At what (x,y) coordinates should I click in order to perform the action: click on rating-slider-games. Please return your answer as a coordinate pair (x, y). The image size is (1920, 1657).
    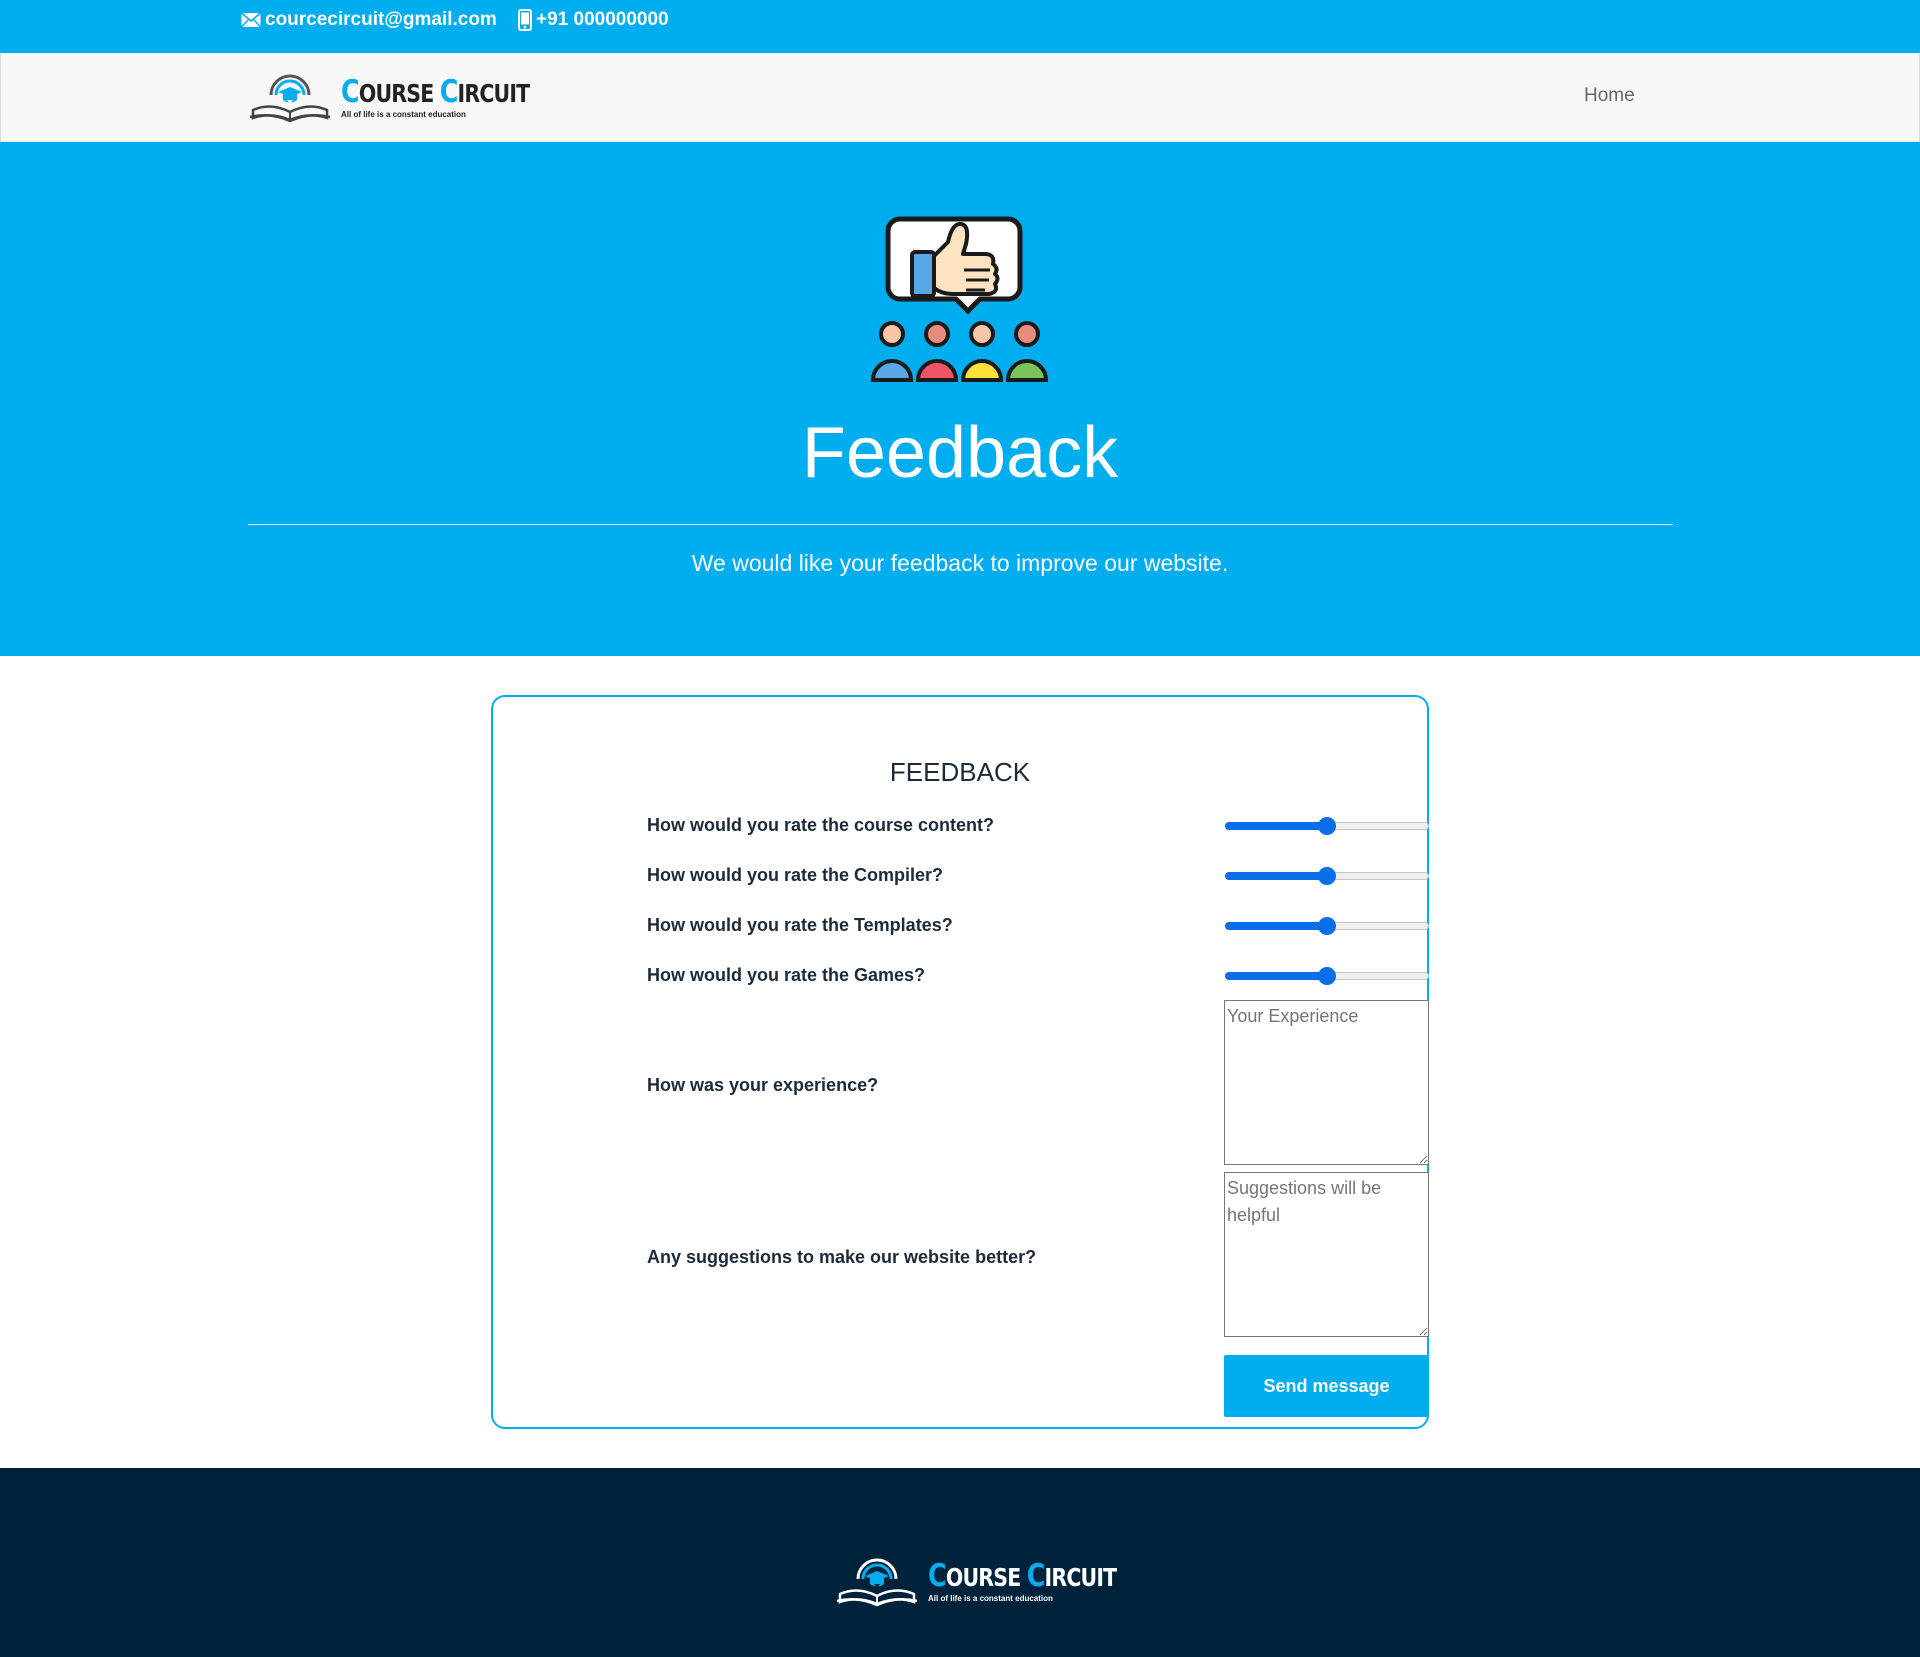
    Looking at the image, I should click on (1327, 976).